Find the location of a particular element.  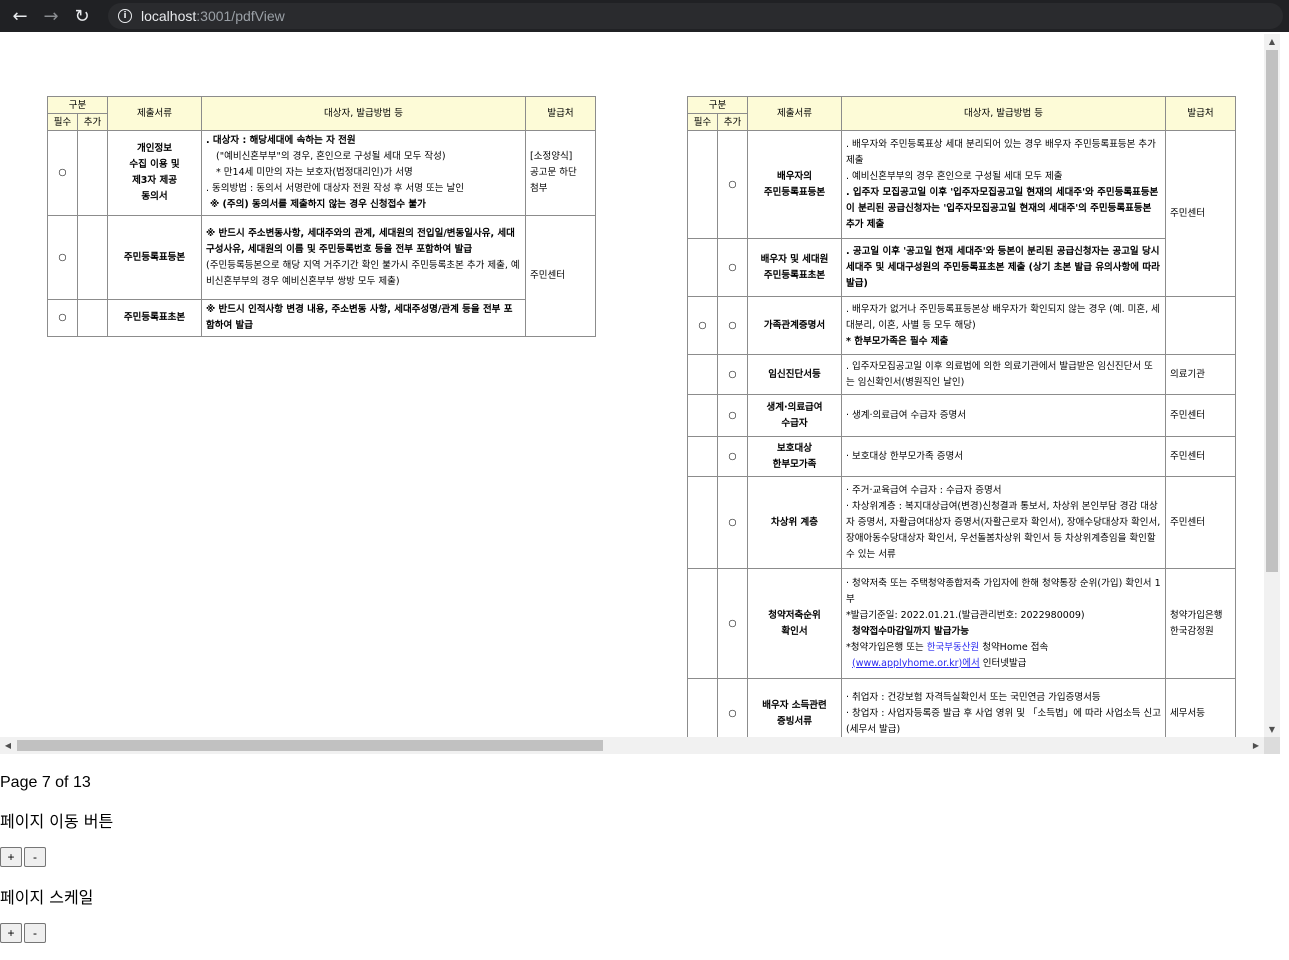

page-move-buttons: + - is located at coordinates (24, 857).